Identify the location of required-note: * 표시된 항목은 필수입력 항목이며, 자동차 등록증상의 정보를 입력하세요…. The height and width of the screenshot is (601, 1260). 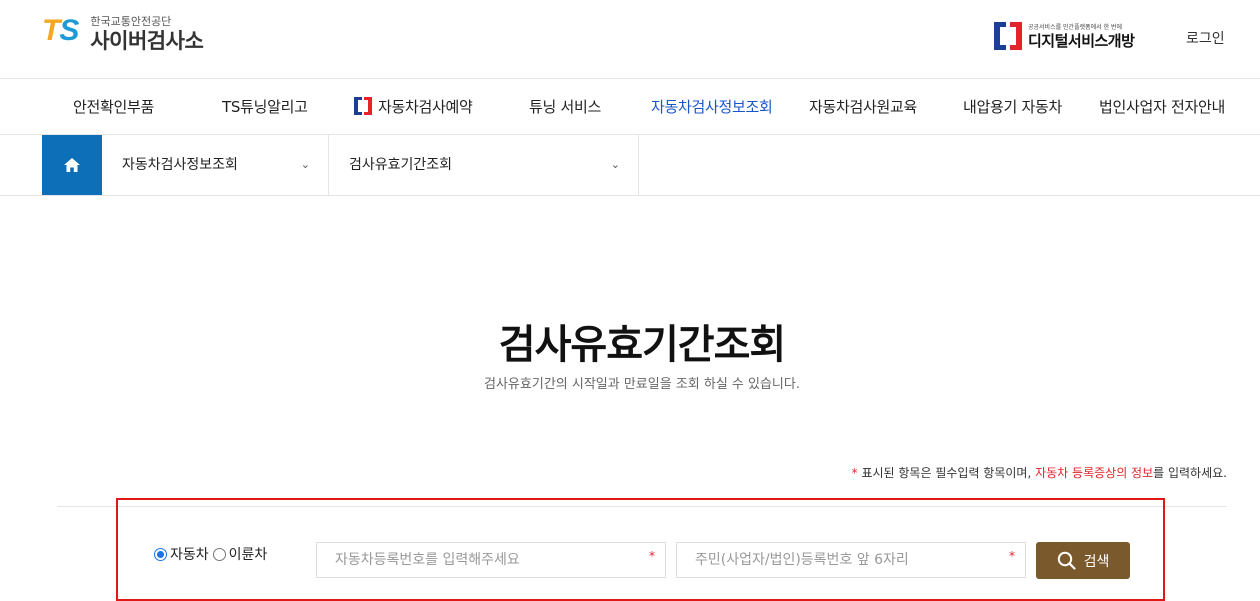
(1039, 473).